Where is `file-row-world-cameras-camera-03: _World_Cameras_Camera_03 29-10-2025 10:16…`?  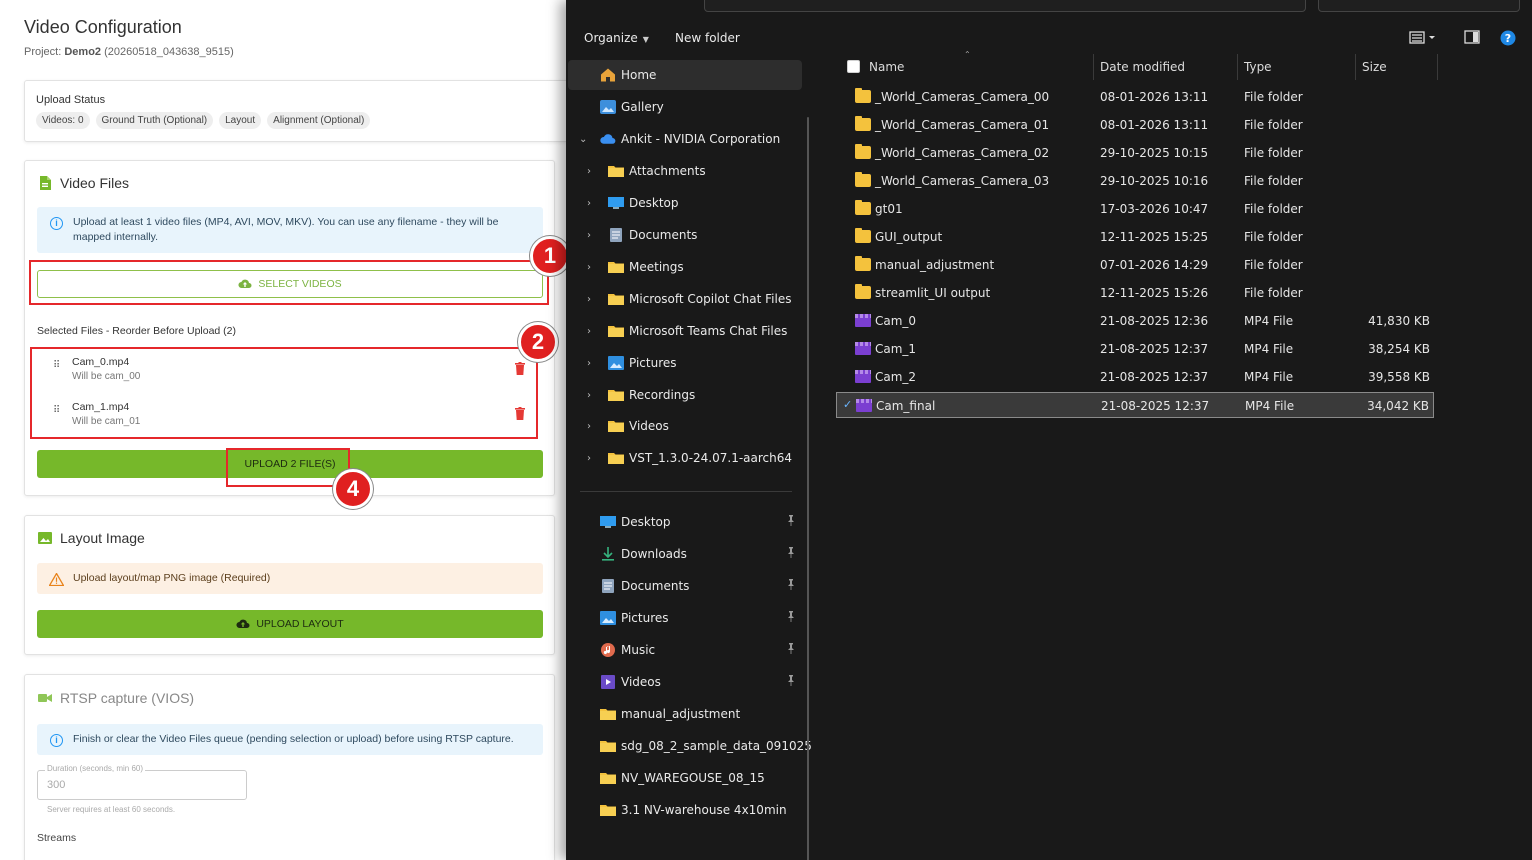 file-row-world-cameras-camera-03: _World_Cameras_Camera_03 29-10-2025 10:16… is located at coordinates (1135, 181).